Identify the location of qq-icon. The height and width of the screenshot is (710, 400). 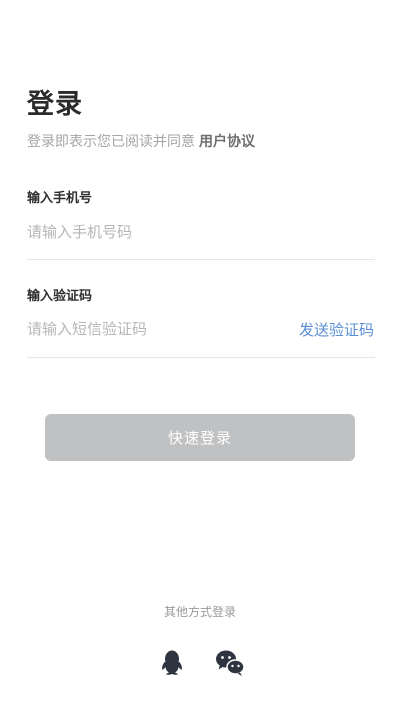
(172, 663).